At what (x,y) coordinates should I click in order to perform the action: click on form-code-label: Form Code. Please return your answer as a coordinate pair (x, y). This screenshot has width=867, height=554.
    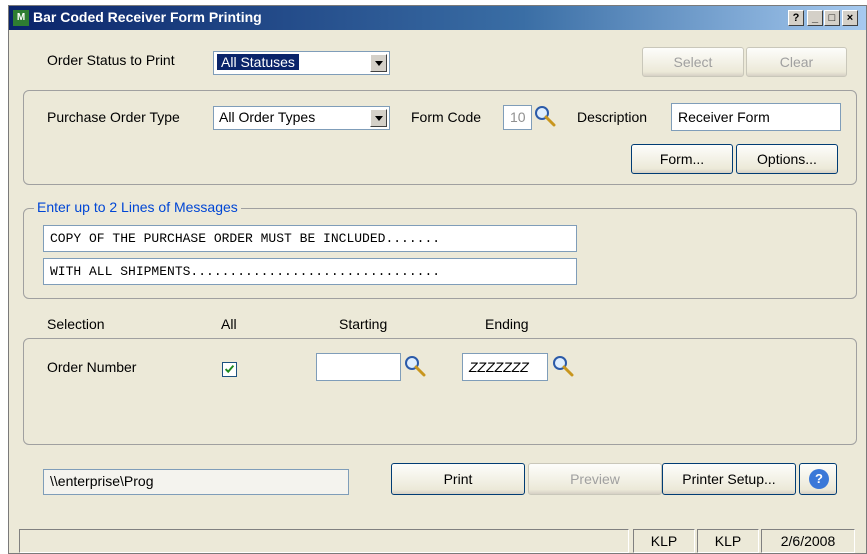
    Looking at the image, I should click on (446, 117).